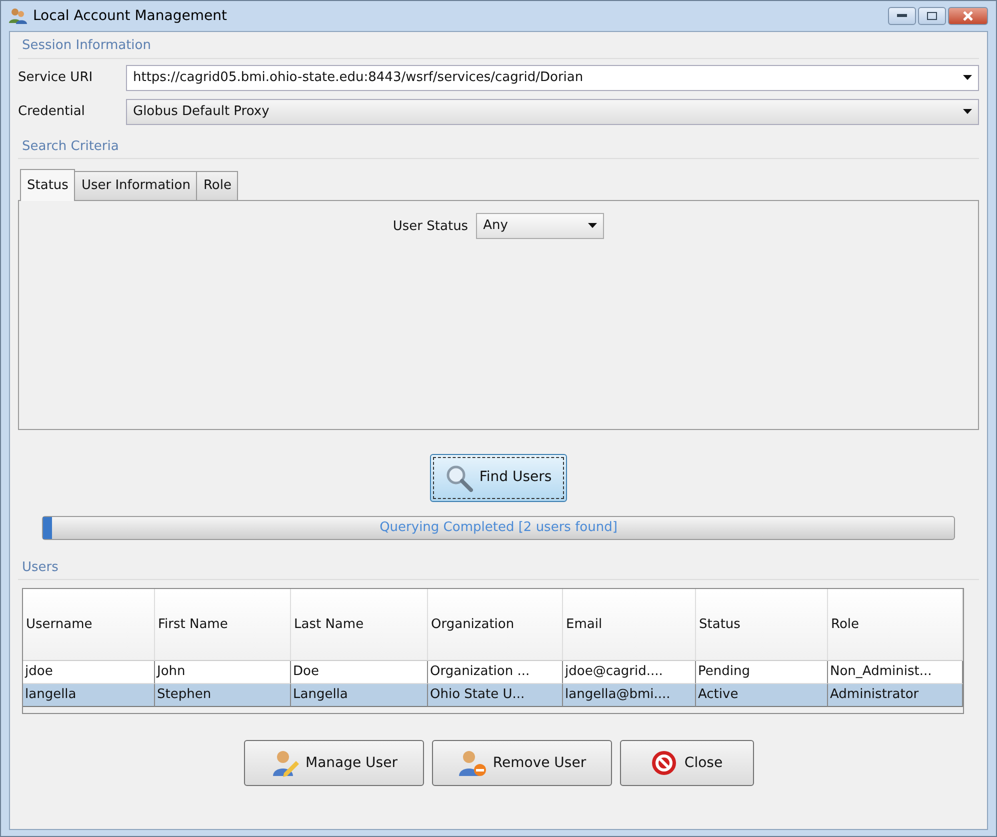  I want to click on maximize-icon, so click(932, 16).